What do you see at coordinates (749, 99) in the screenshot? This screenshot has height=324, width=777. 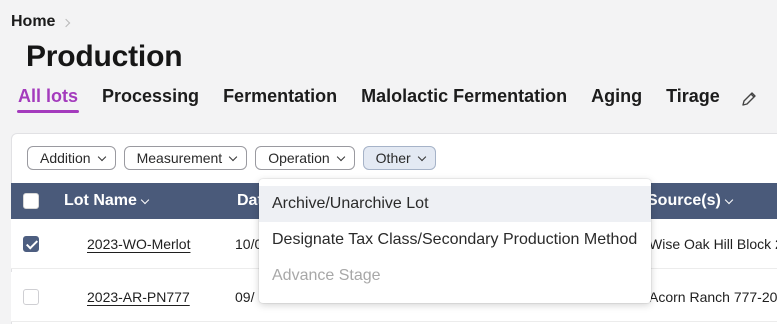 I see `pencil-icon` at bounding box center [749, 99].